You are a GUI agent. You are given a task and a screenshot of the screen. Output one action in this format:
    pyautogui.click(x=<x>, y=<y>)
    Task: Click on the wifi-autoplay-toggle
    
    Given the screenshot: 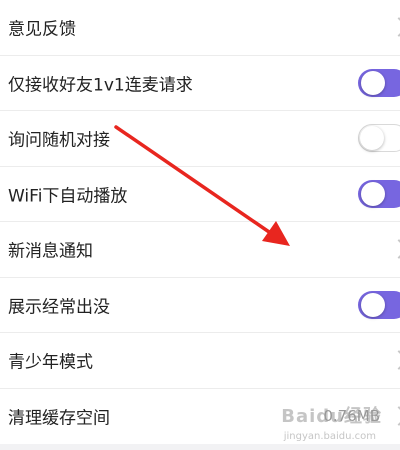 What is the action you would take?
    pyautogui.click(x=379, y=193)
    